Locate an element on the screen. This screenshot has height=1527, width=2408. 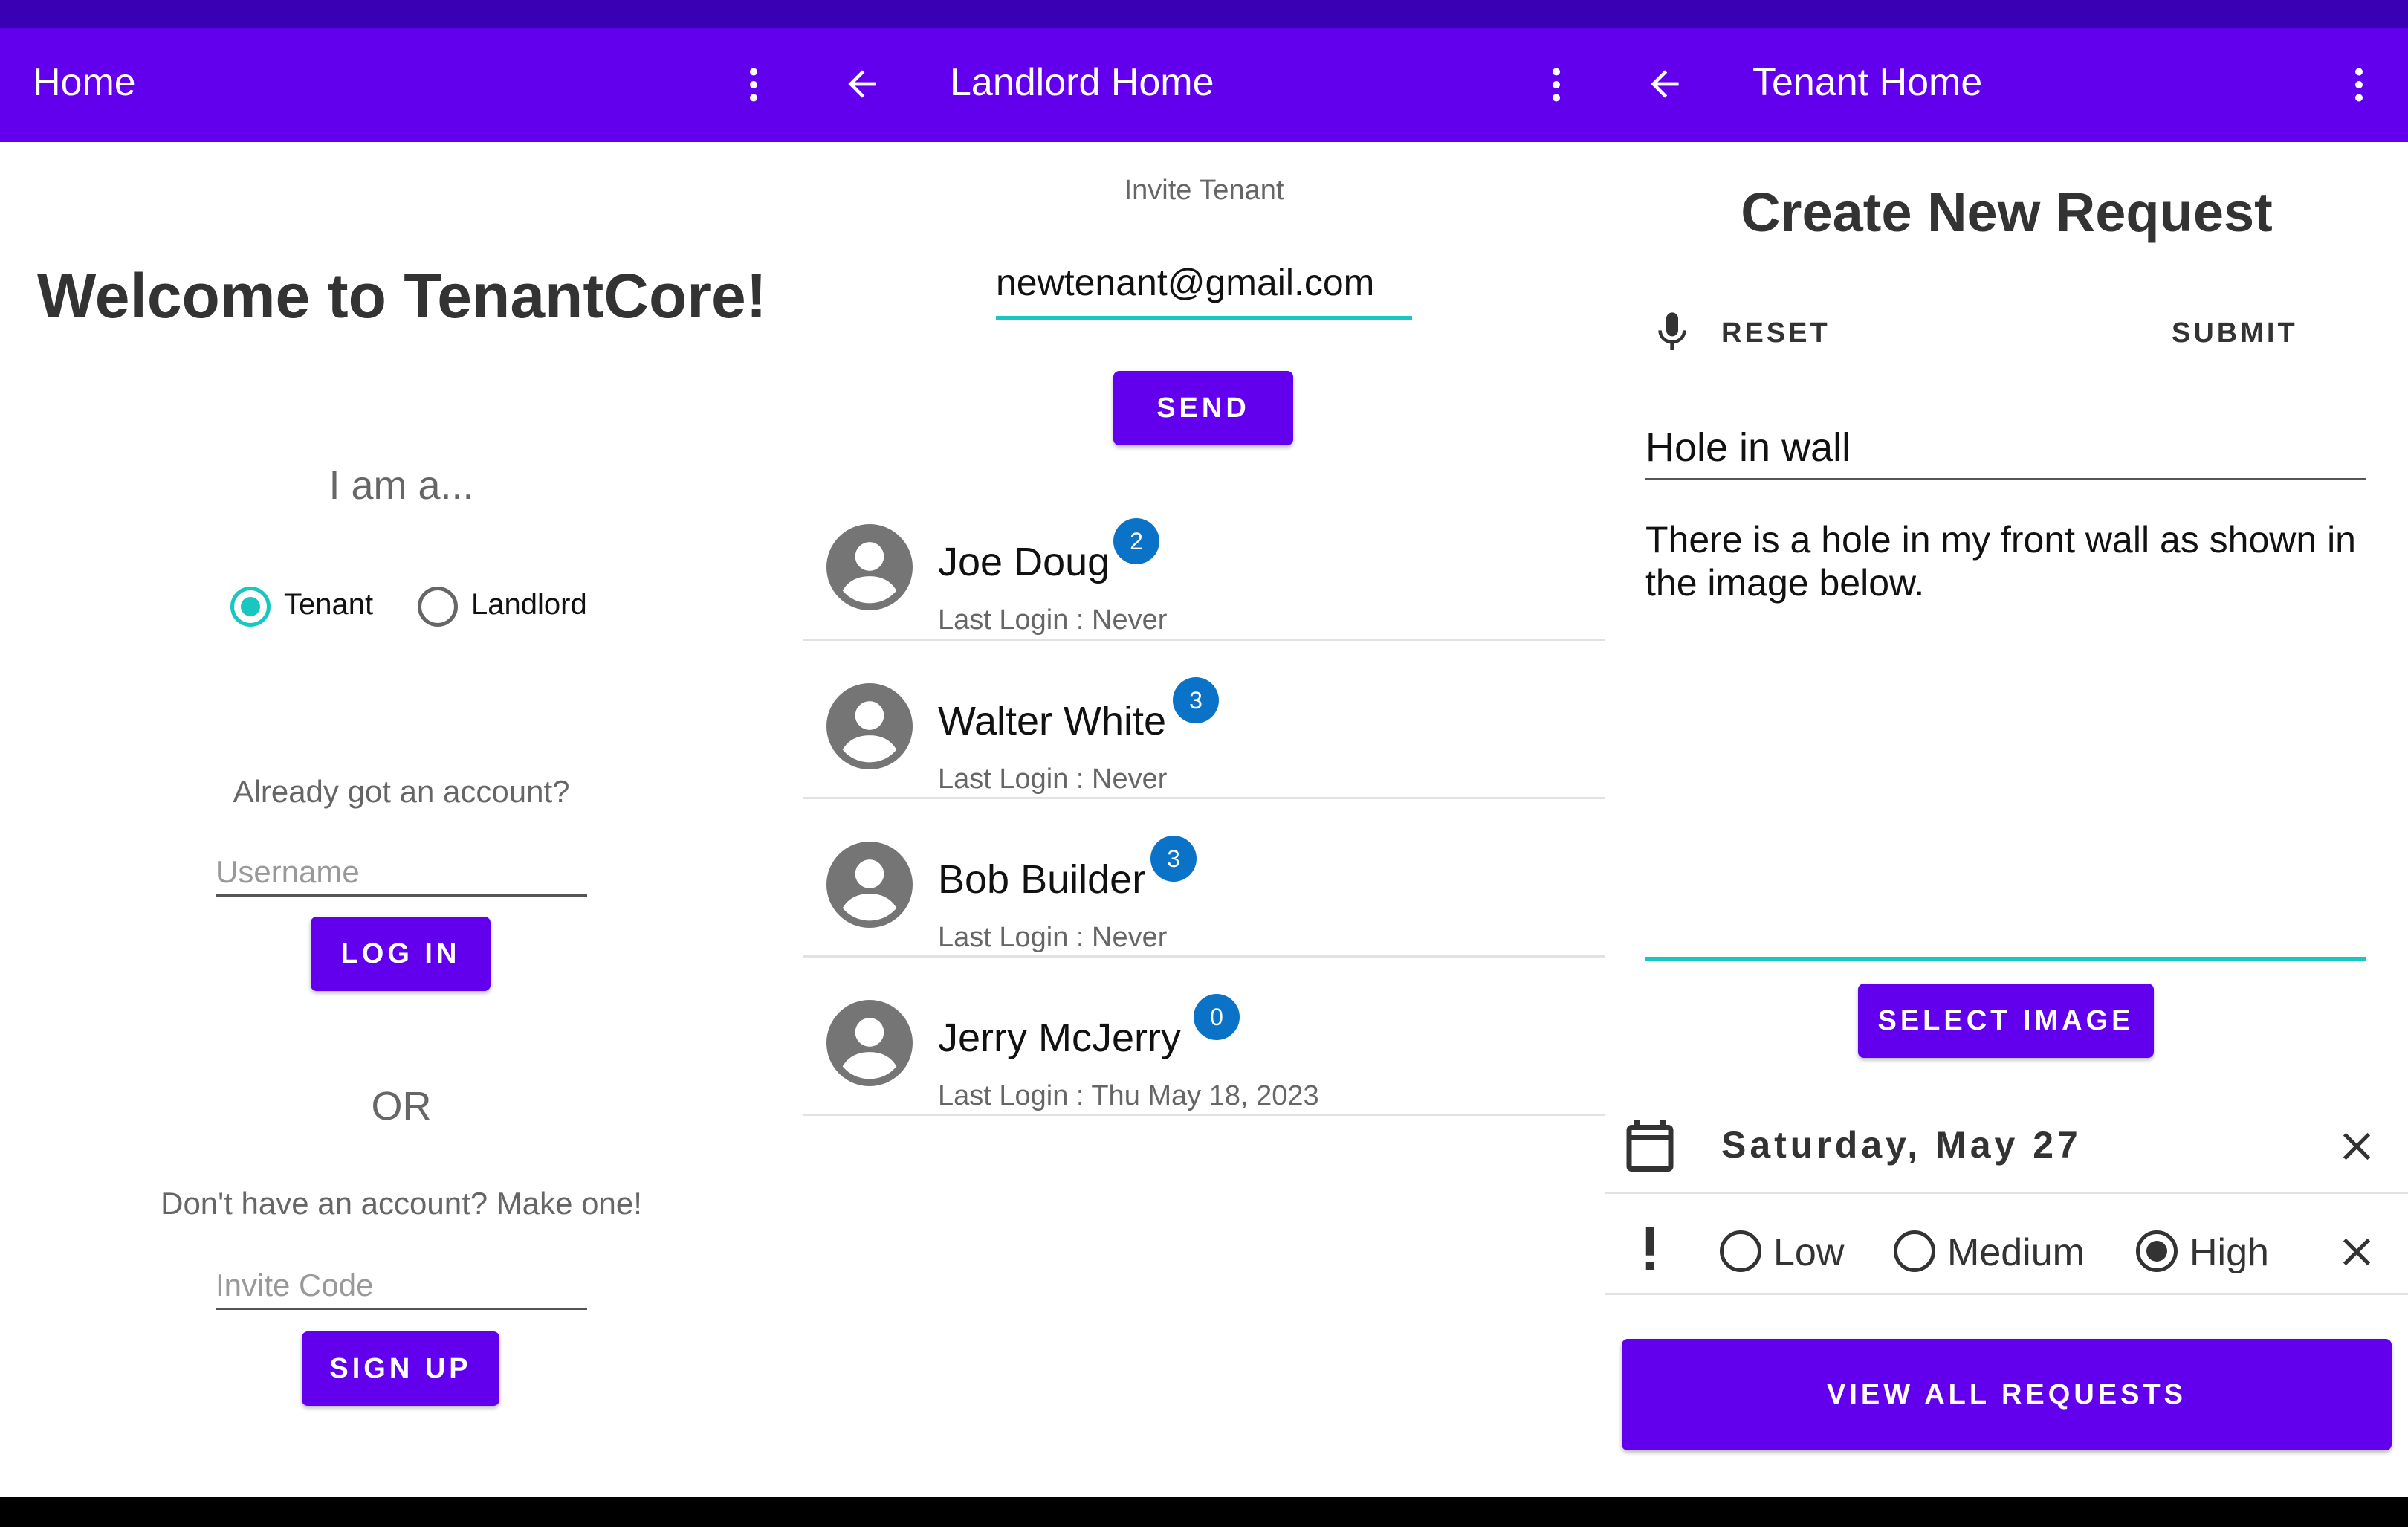
exclamation-icon is located at coordinates (1649, 1248).